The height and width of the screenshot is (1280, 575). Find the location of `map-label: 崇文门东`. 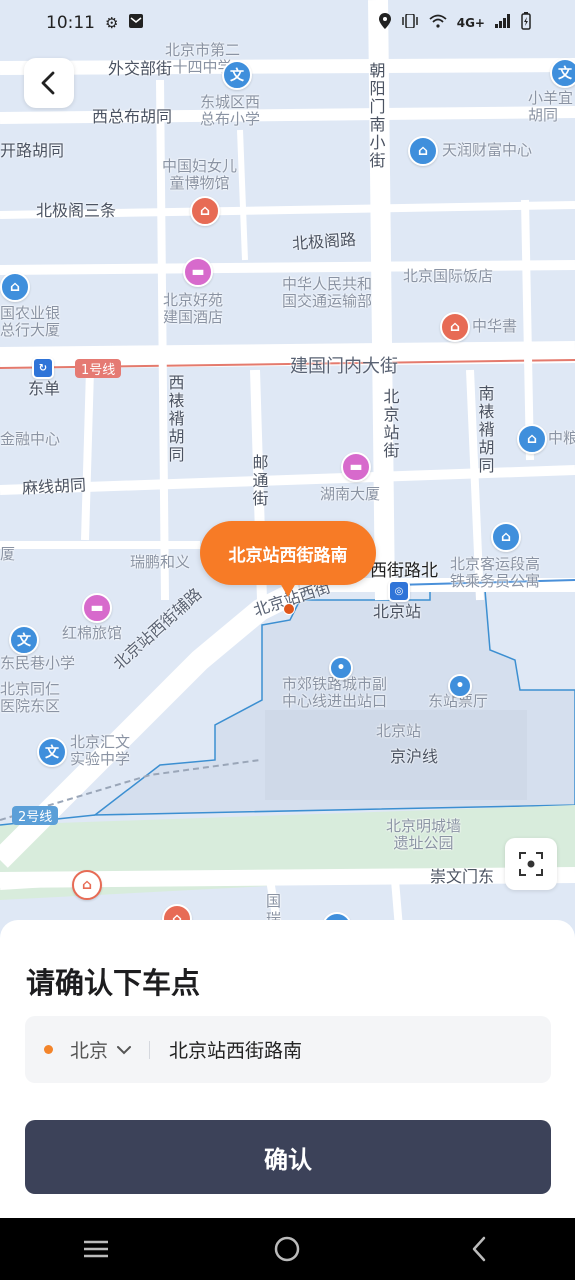

map-label: 崇文门东 is located at coordinates (462, 876).